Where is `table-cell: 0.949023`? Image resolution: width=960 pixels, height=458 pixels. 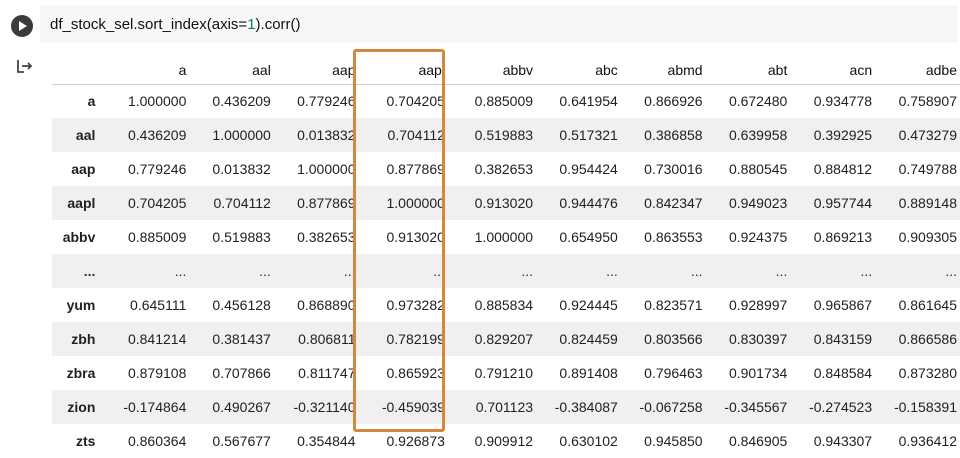
table-cell: 0.949023 is located at coordinates (758, 203).